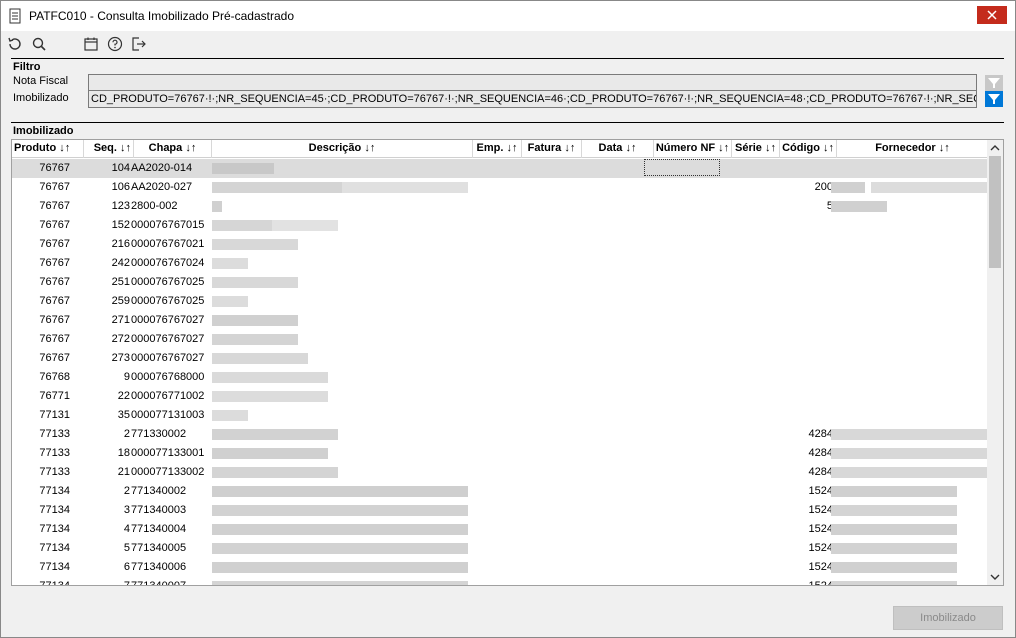 The height and width of the screenshot is (638, 1016). What do you see at coordinates (995, 212) in the screenshot?
I see `scrollbar-thumb` at bounding box center [995, 212].